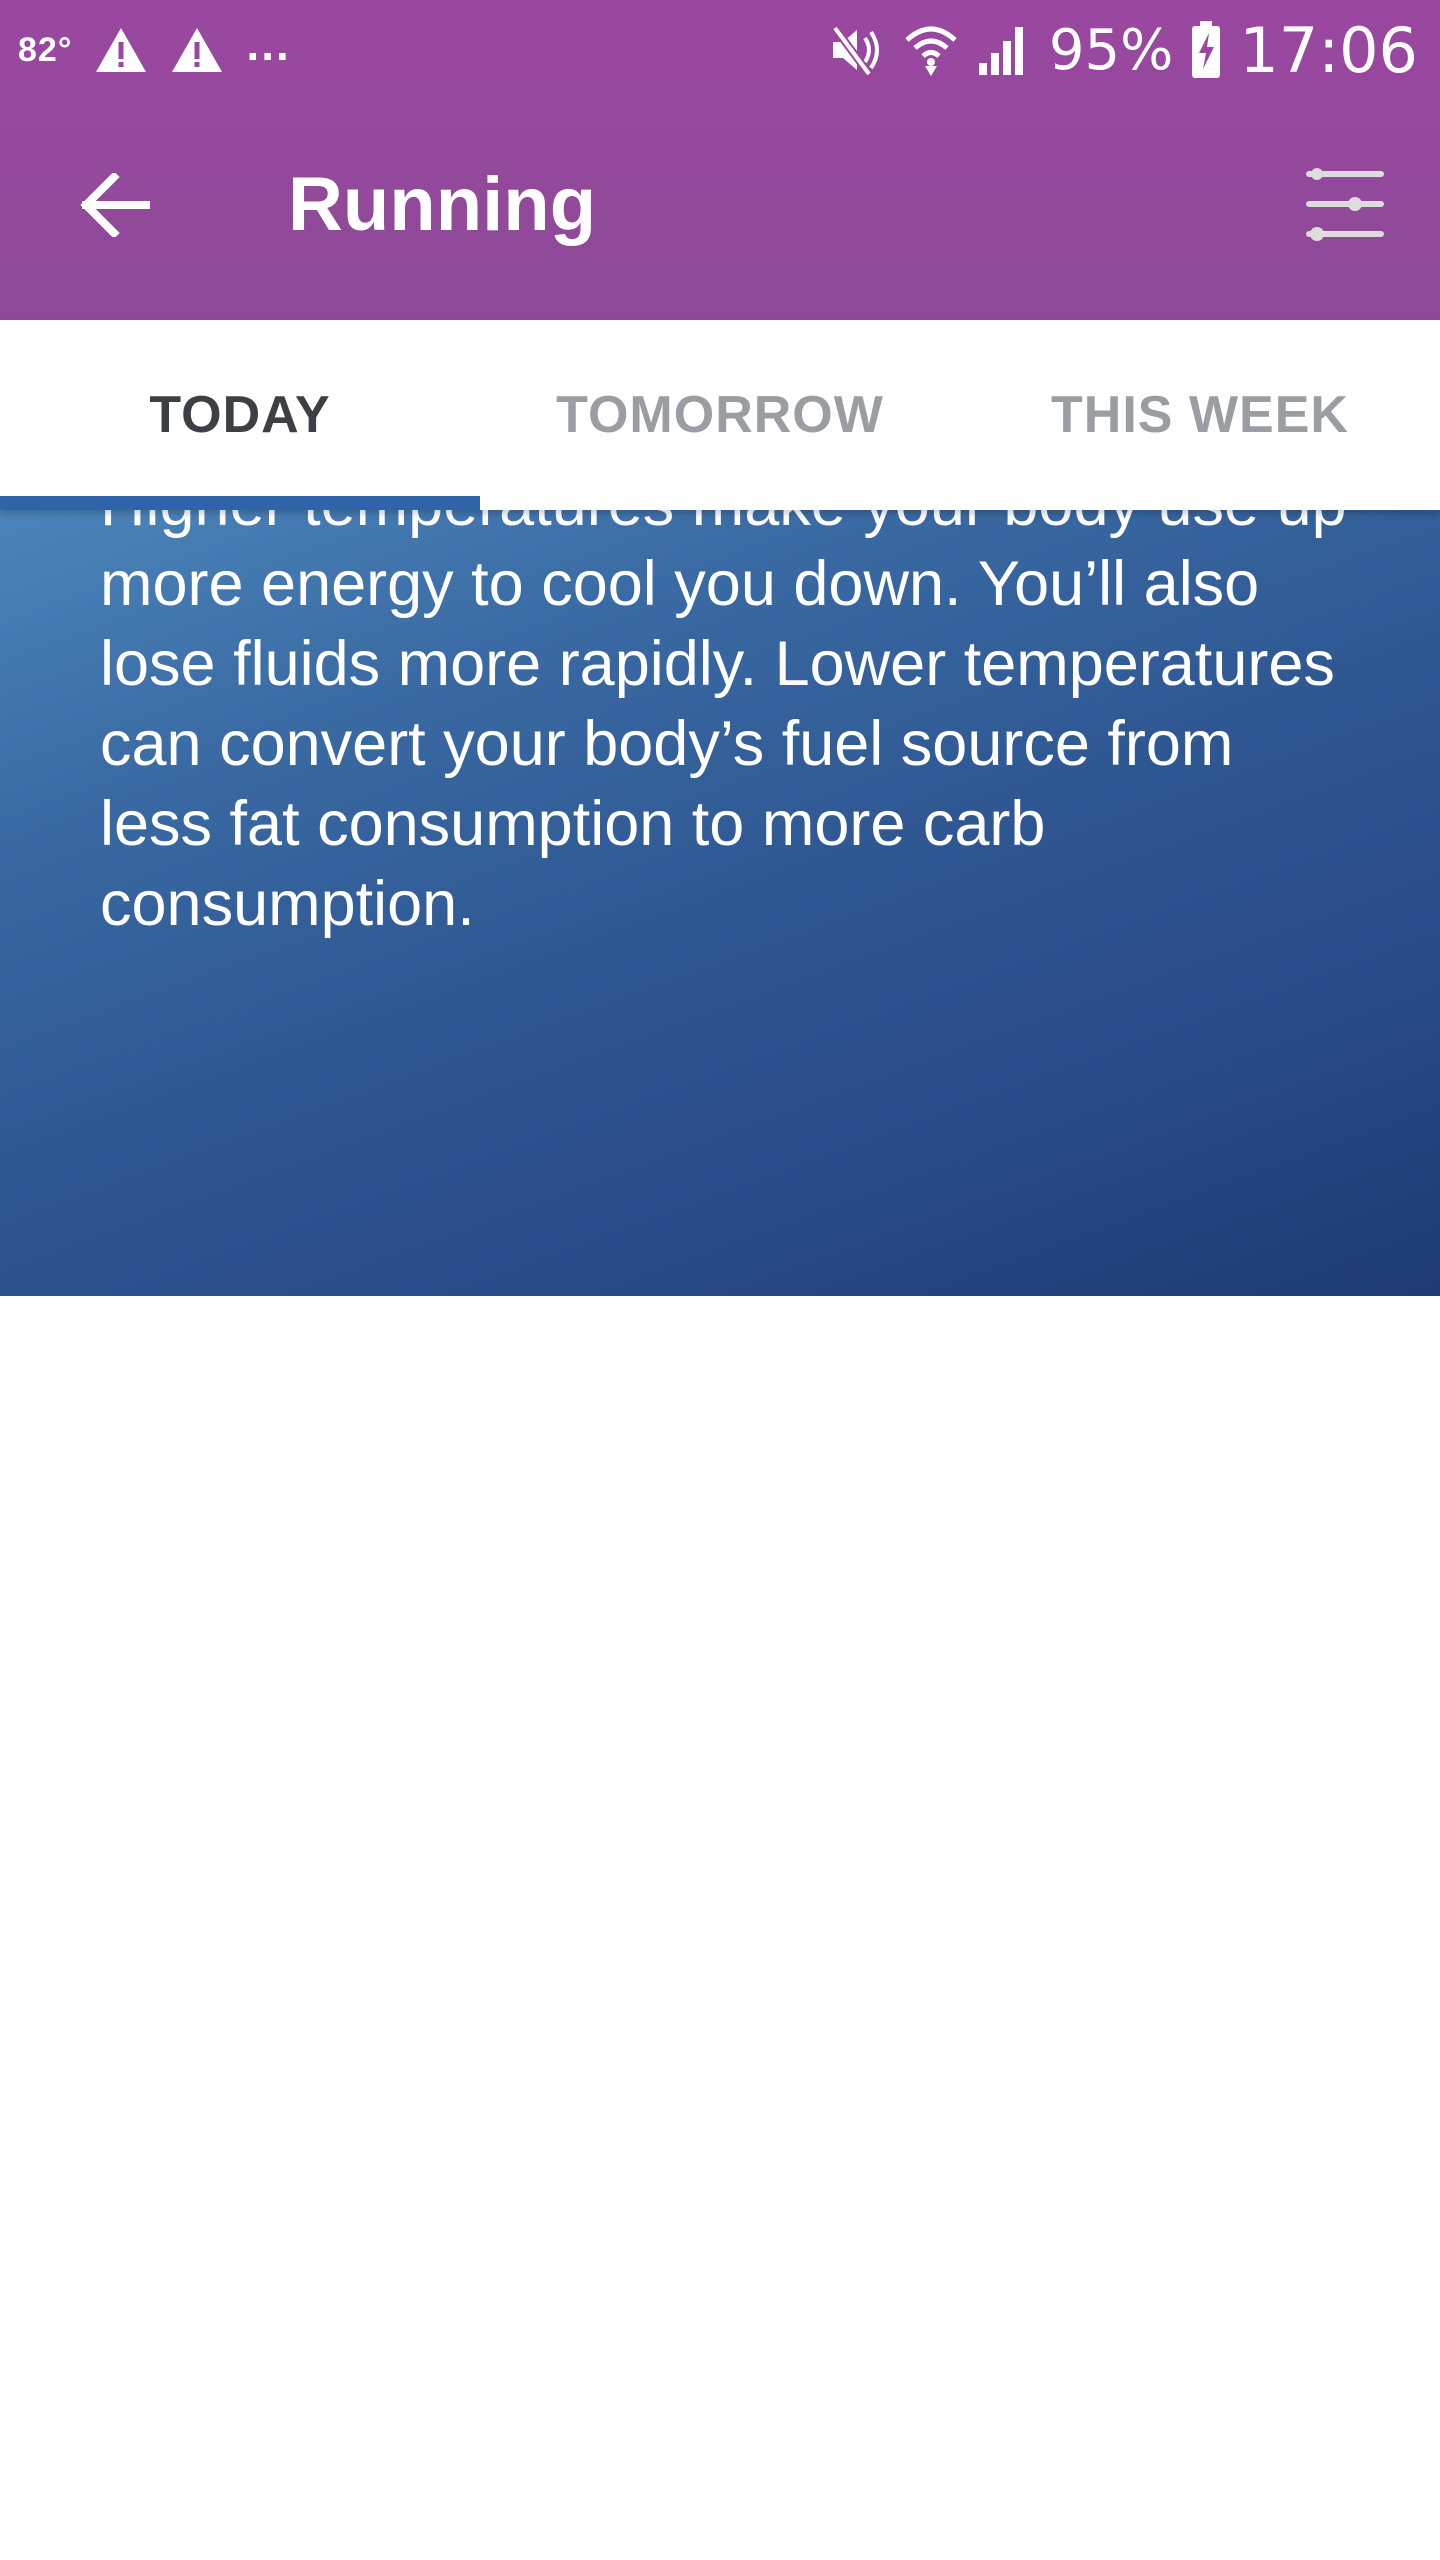  Describe the element at coordinates (442, 204) in the screenshot. I see `page-title: Running` at that location.